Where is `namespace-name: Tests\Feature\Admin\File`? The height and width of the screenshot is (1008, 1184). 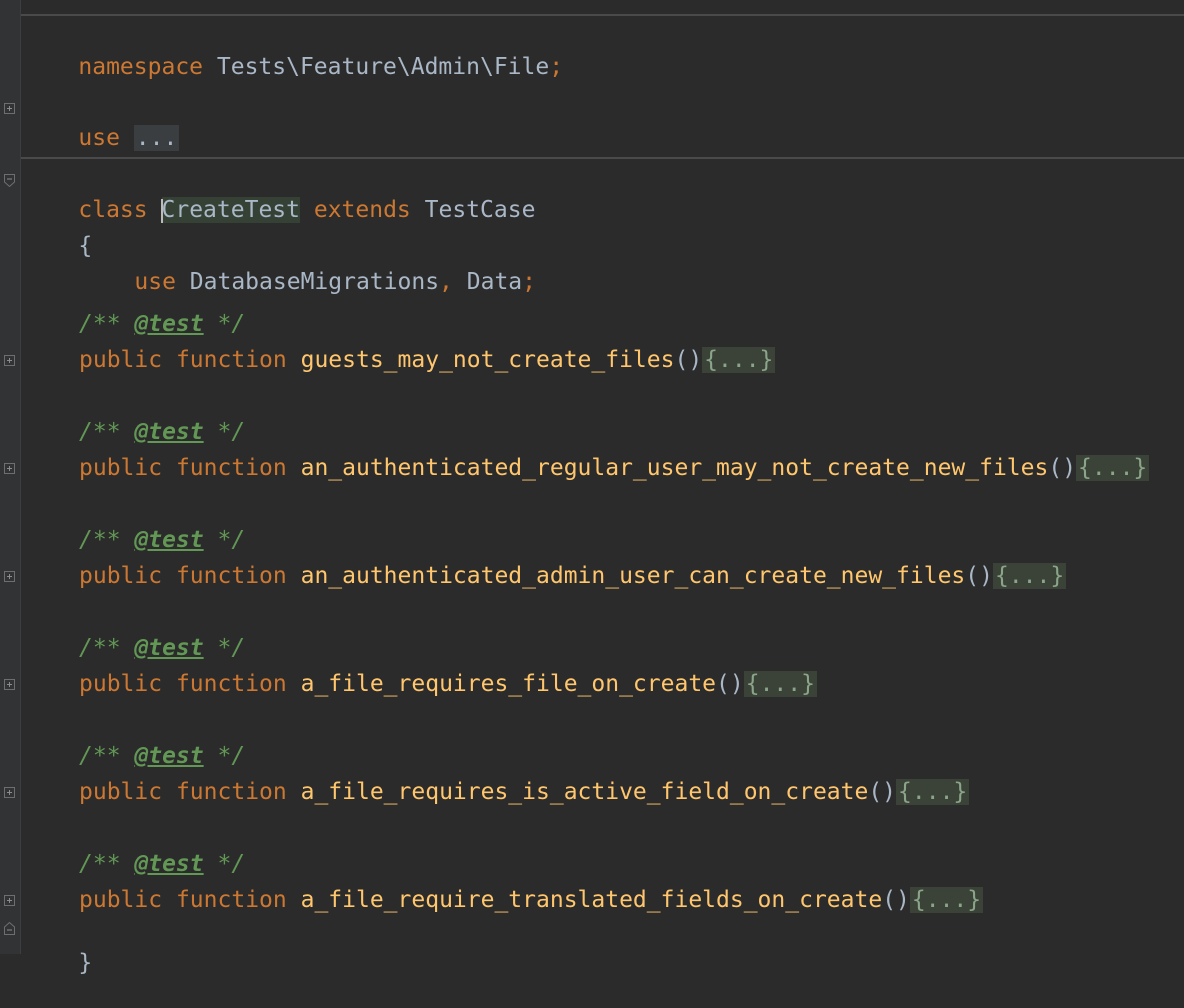 namespace-name: Tests\Feature\Admin\File is located at coordinates (383, 67).